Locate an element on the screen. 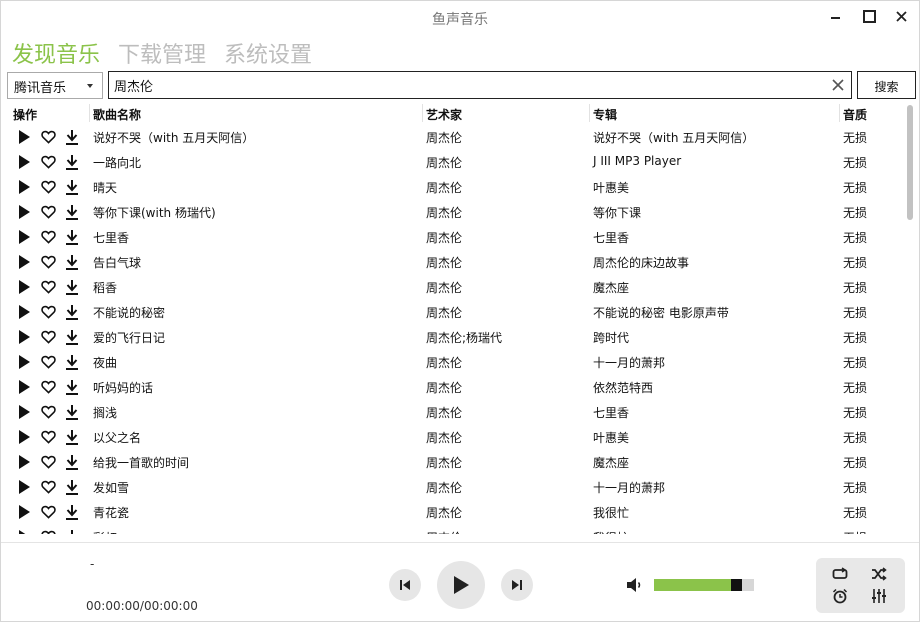 The image size is (920, 622). table-row: 听妈妈的话 周杰伦 依然范特西 无损 is located at coordinates (456, 386).